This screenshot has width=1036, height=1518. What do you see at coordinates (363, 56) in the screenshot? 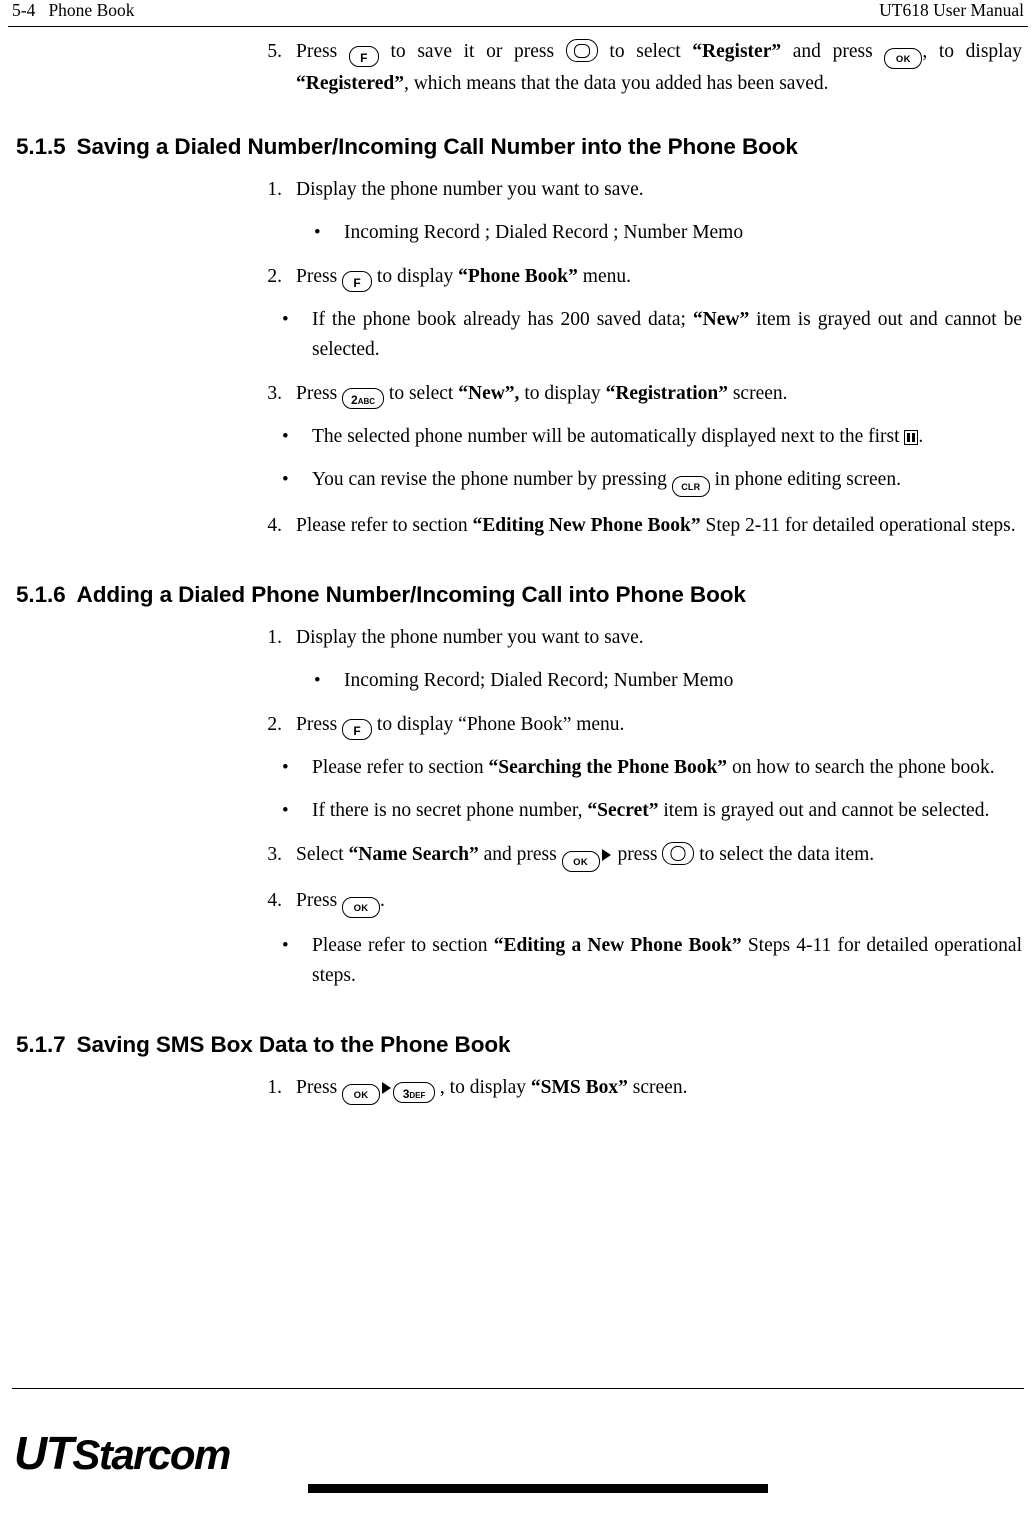
I see `key-f-icon: F` at bounding box center [363, 56].